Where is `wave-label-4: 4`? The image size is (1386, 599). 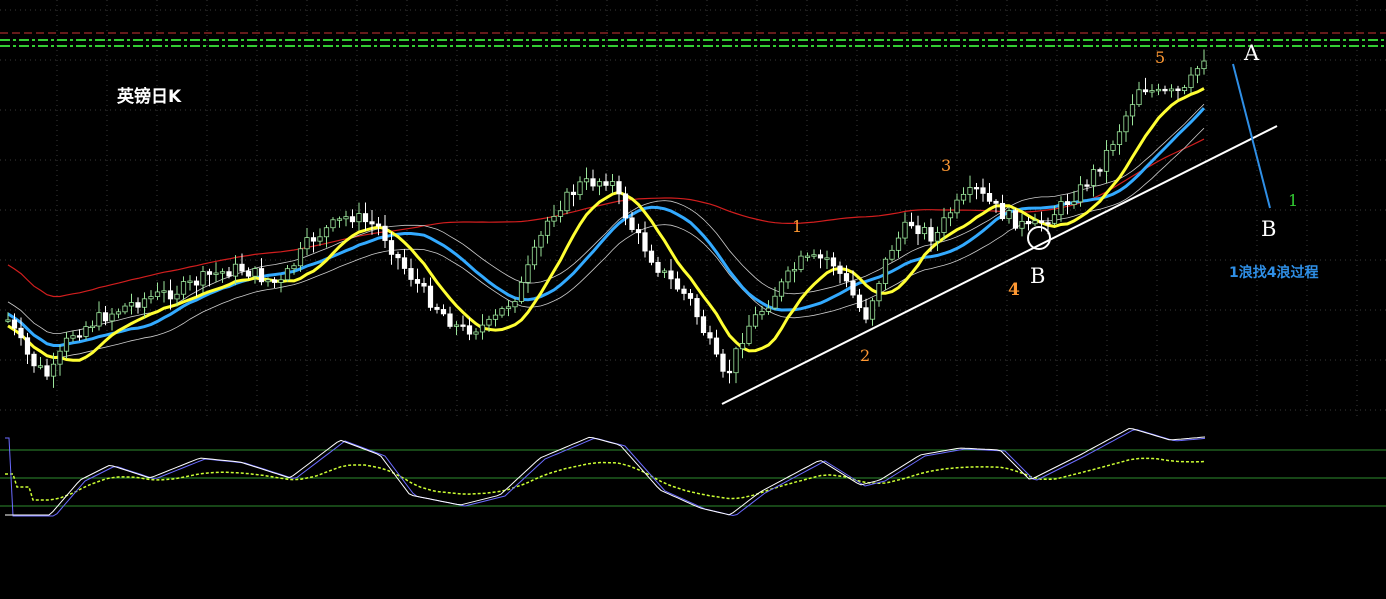
wave-label-4: 4 is located at coordinates (1014, 290).